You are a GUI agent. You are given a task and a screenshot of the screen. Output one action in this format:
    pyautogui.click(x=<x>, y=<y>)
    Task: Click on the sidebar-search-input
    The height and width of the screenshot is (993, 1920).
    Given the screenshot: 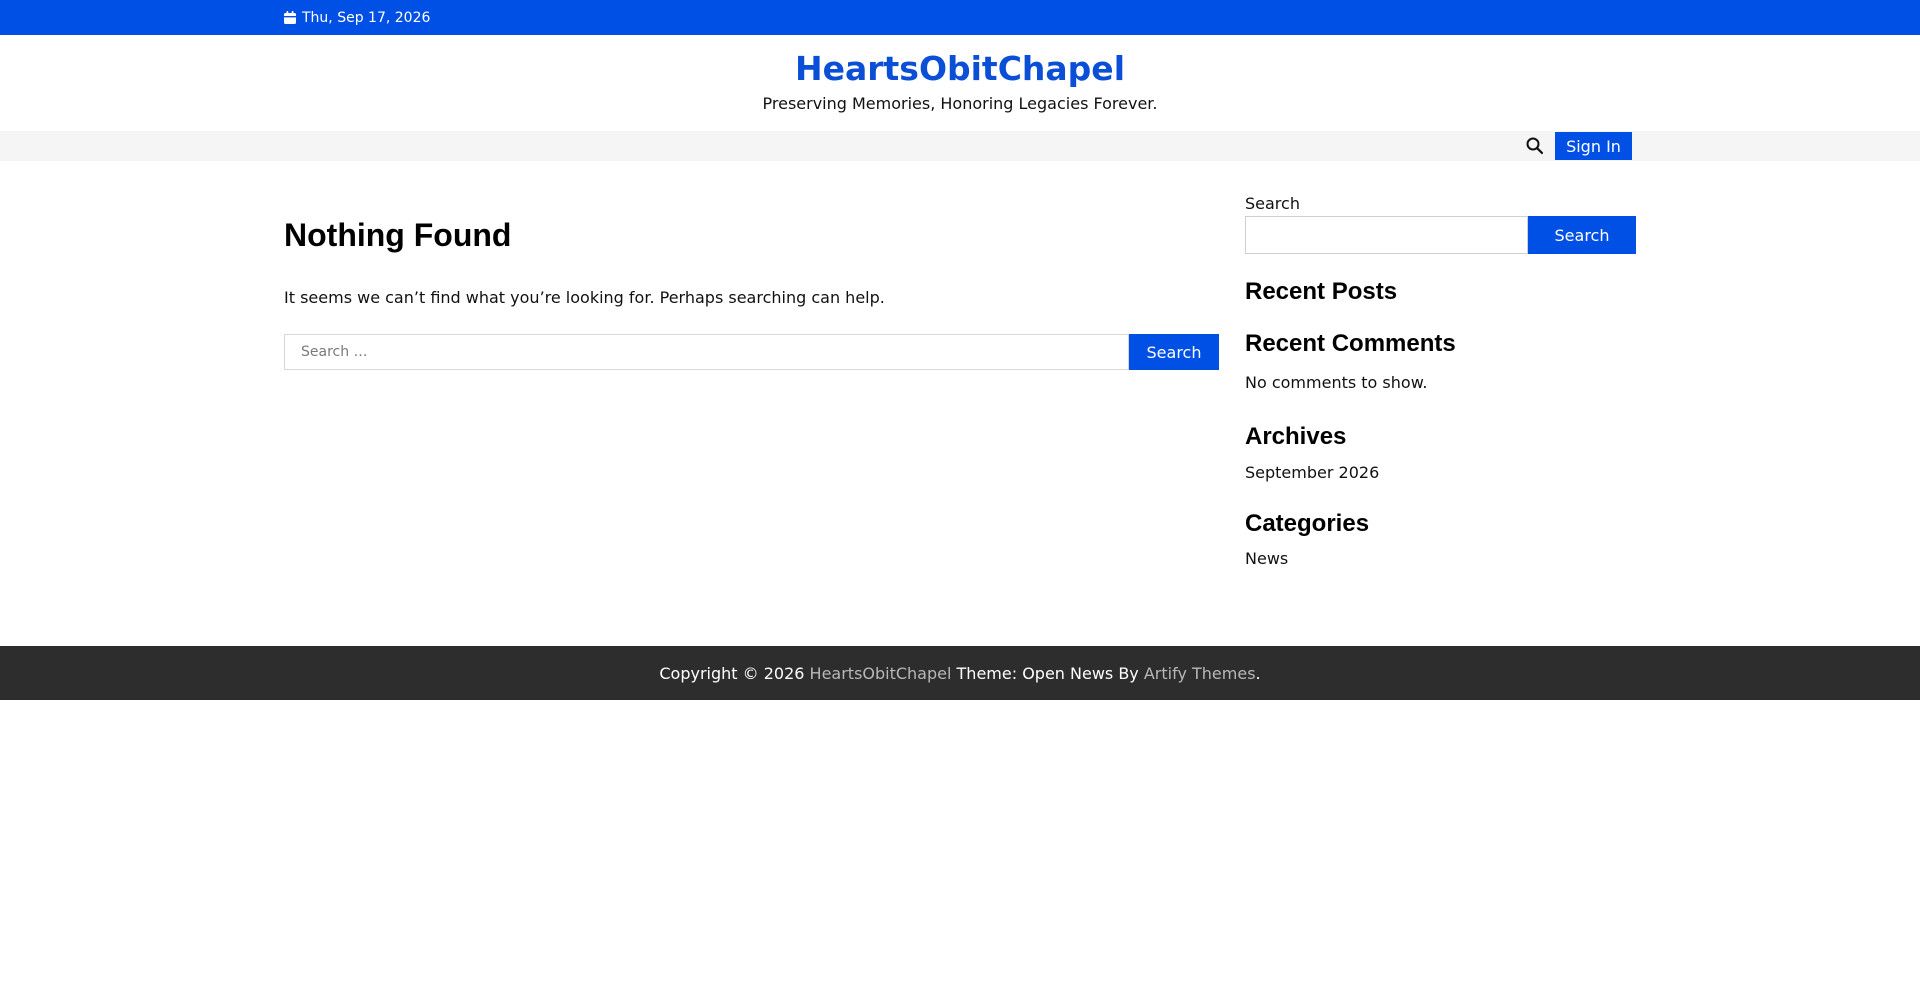 What is the action you would take?
    pyautogui.click(x=1386, y=235)
    